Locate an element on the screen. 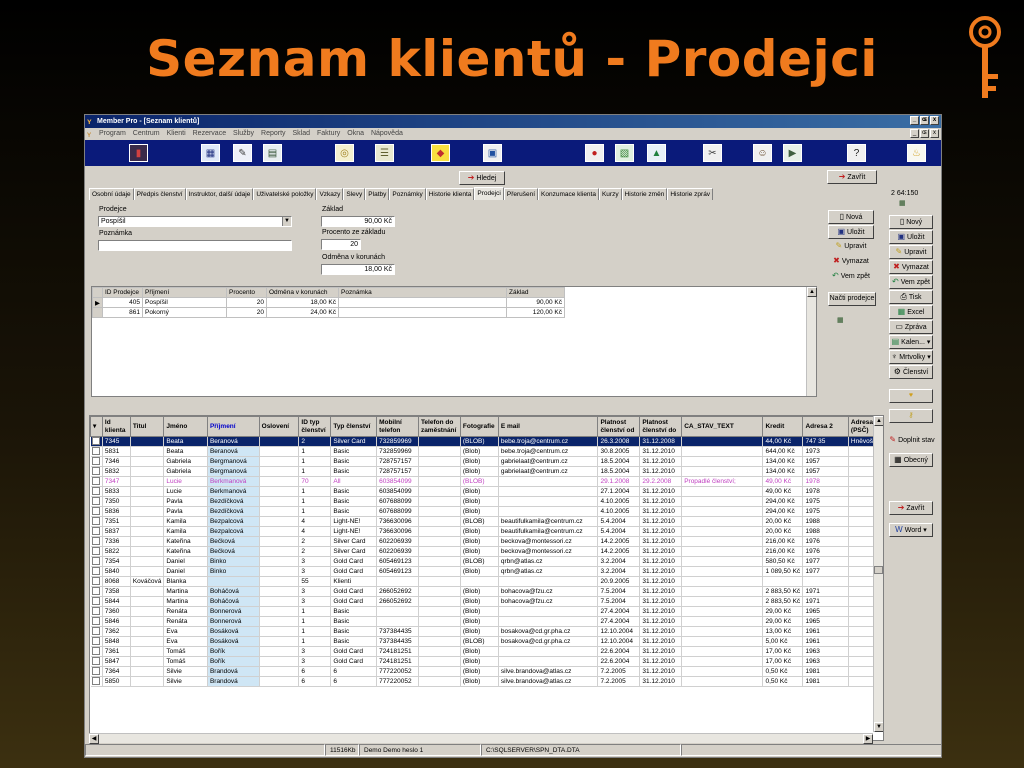  panel-delete-button: ✖ Vymazat is located at coordinates (851, 262).